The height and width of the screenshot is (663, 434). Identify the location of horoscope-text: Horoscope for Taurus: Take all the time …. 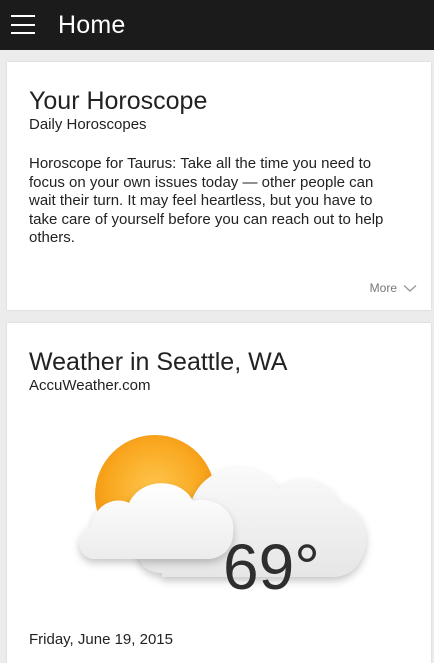
(206, 200).